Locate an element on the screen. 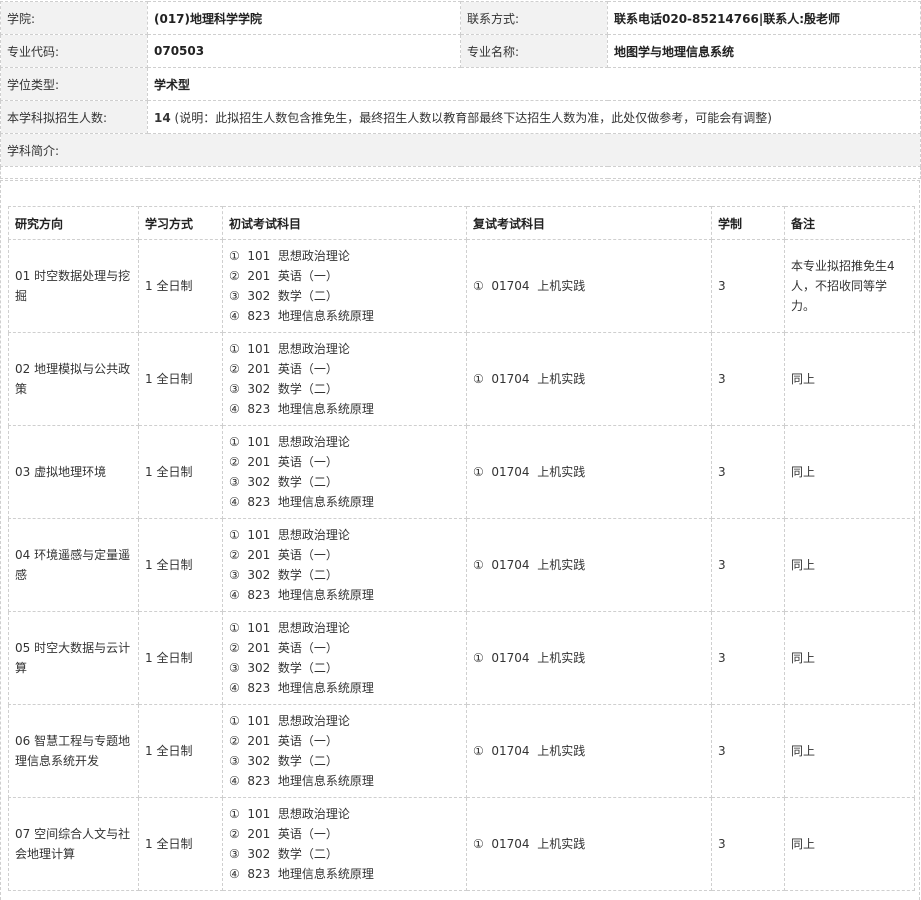 The width and height of the screenshot is (921, 900). contact-value: 联系电话020-85214766|联系人:殷老师 is located at coordinates (764, 18).